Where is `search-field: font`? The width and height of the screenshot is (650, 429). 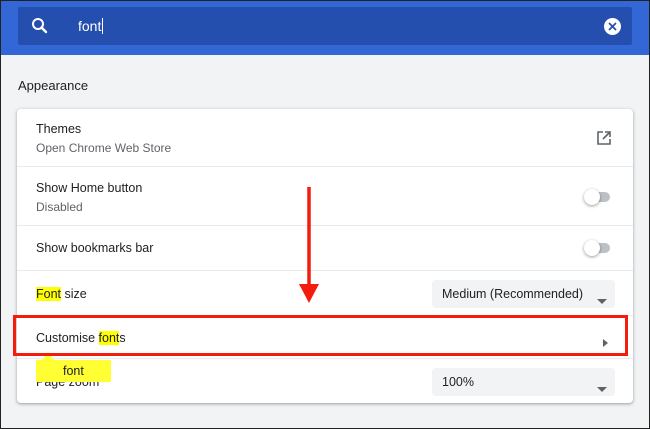 search-field: font is located at coordinates (325, 26).